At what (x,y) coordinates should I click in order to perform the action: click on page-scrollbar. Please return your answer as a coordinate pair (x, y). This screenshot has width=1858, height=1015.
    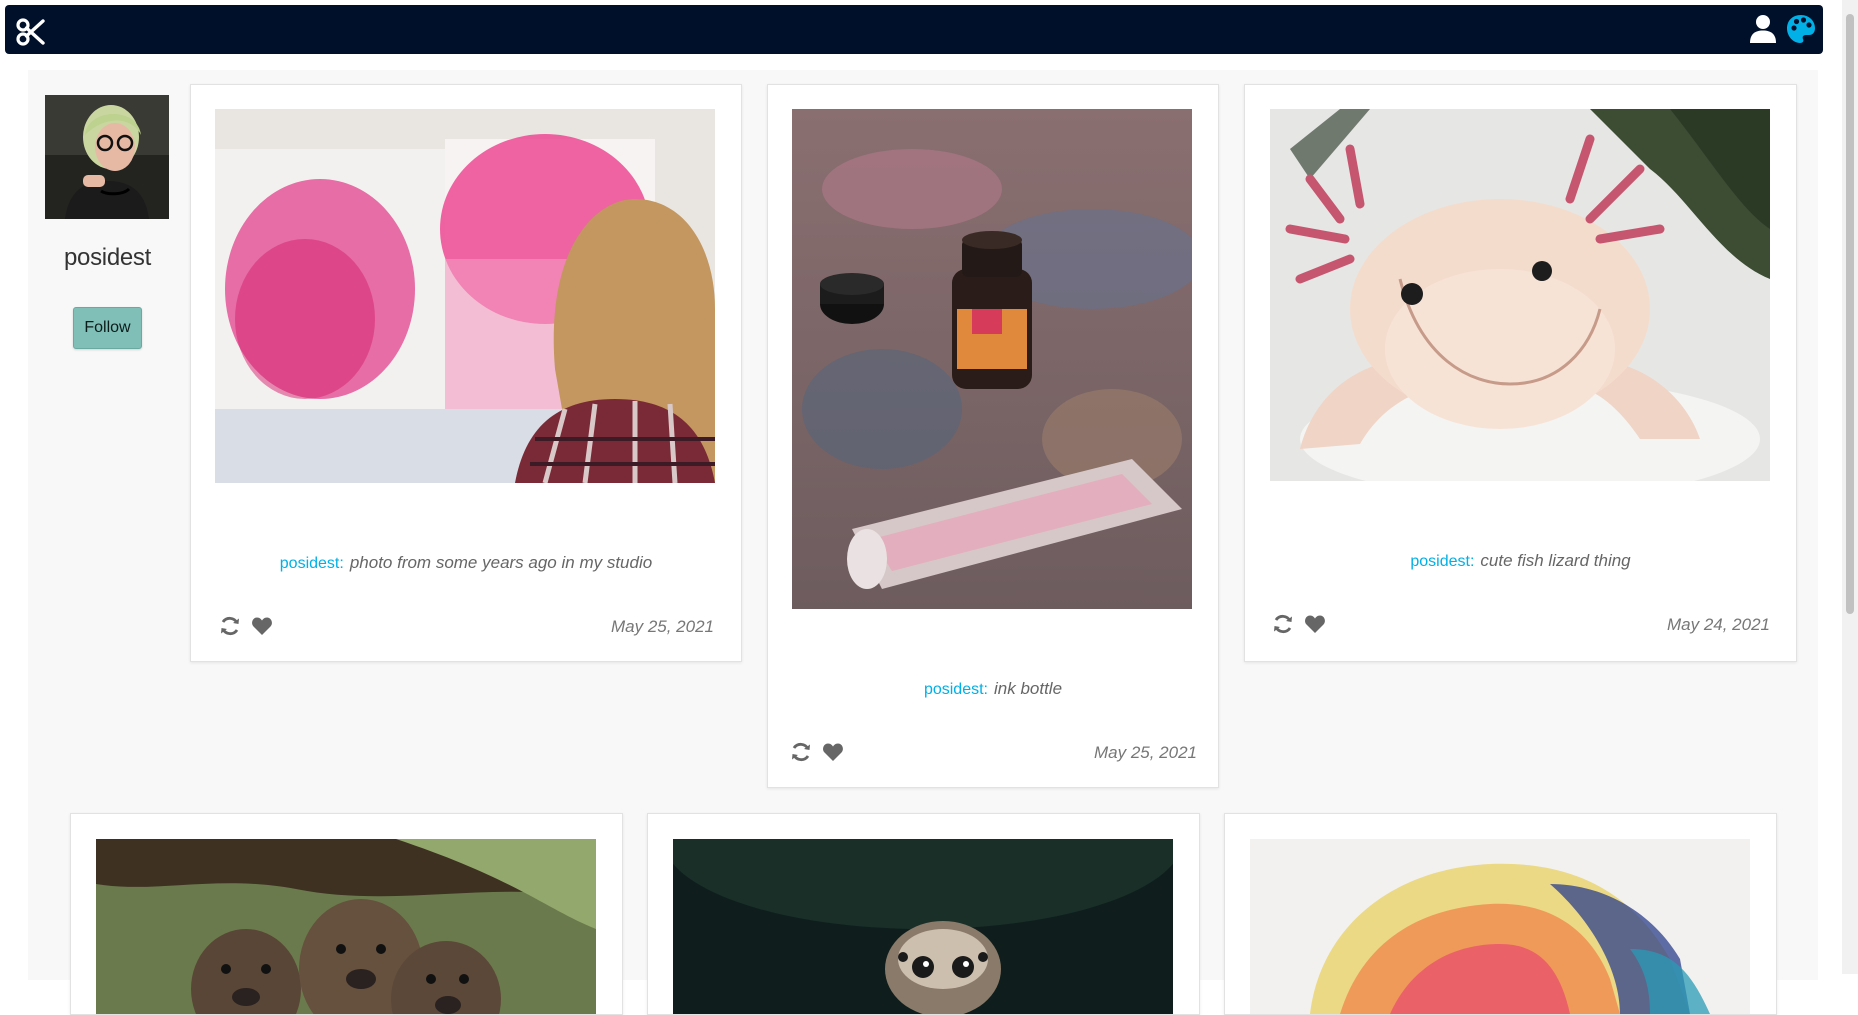
    Looking at the image, I should click on (1850, 487).